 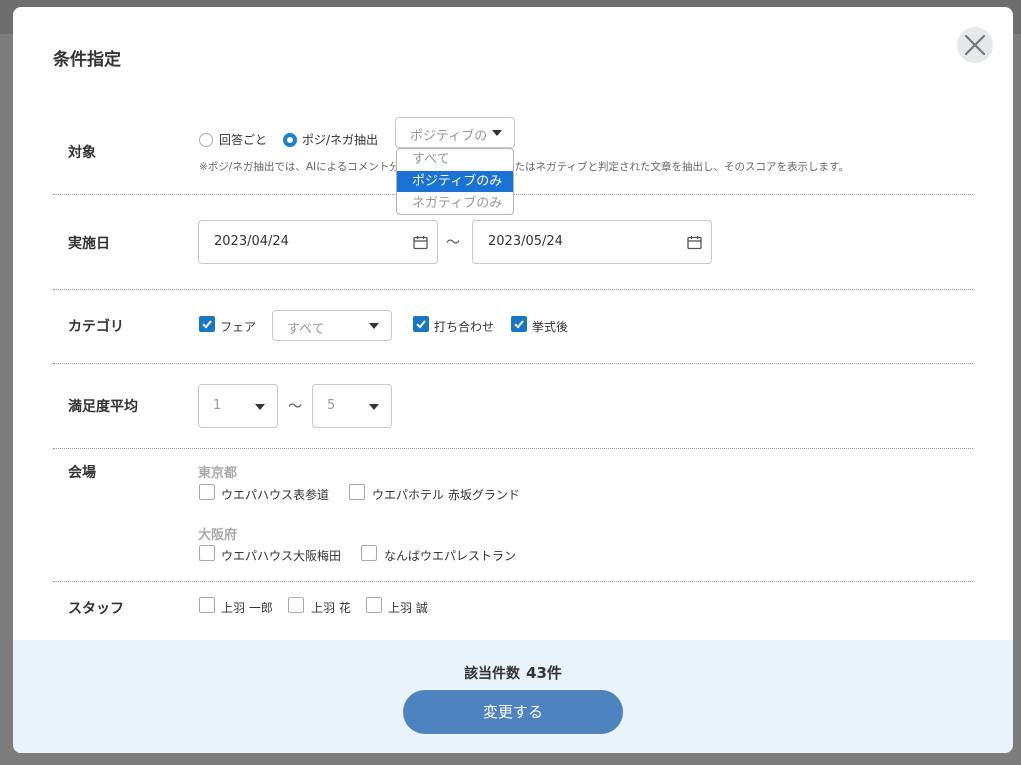 I want to click on staff-checkbox-ichiro, so click(x=207, y=605).